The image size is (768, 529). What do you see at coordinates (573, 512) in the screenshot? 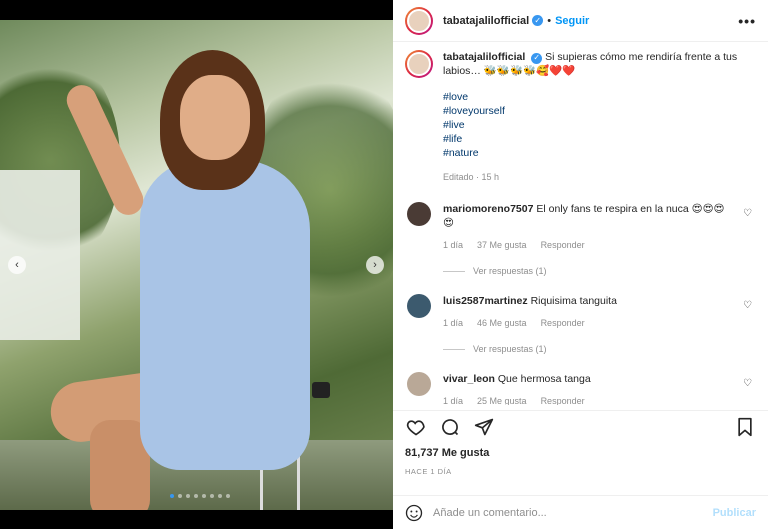
I see `comment-input` at bounding box center [573, 512].